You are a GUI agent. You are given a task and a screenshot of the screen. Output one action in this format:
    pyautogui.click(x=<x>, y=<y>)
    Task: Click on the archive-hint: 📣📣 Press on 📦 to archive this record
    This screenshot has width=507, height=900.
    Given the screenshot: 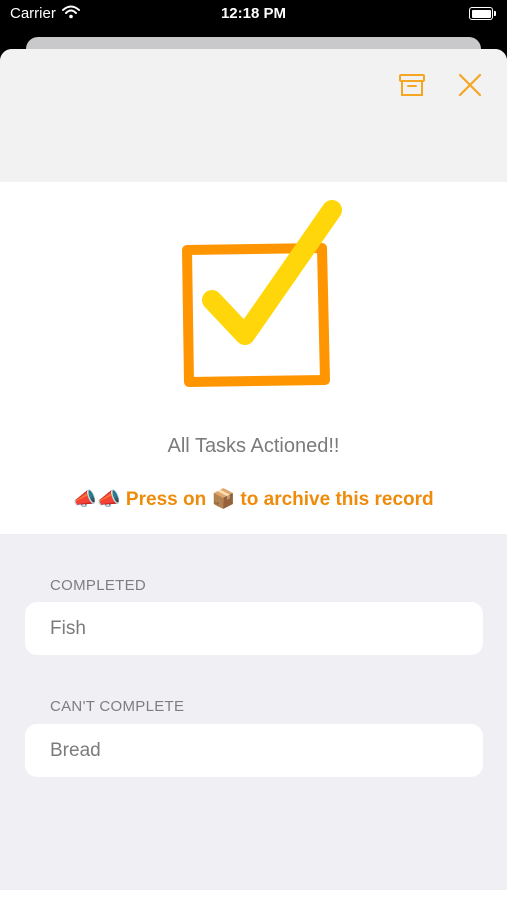 What is the action you would take?
    pyautogui.click(x=253, y=499)
    